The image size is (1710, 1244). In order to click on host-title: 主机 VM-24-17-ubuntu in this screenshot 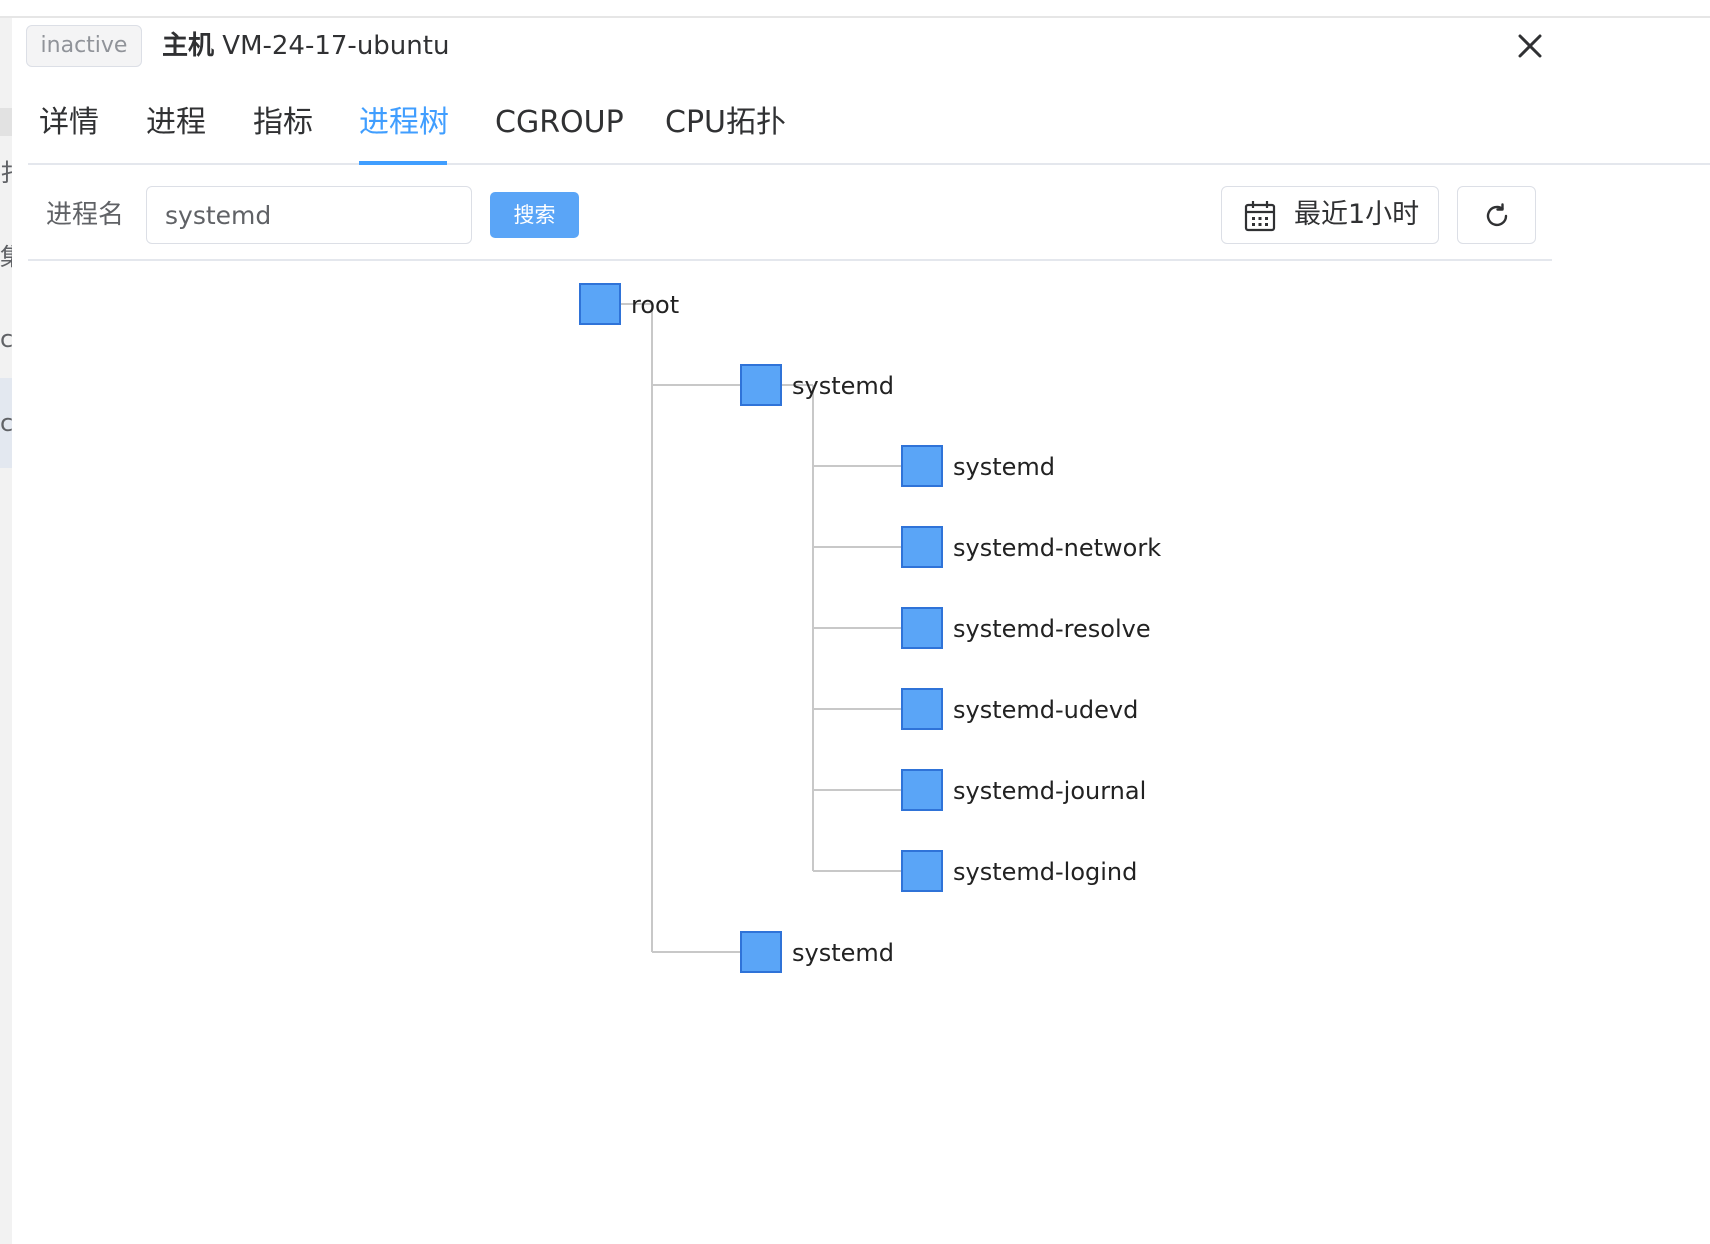, I will do `click(305, 46)`.